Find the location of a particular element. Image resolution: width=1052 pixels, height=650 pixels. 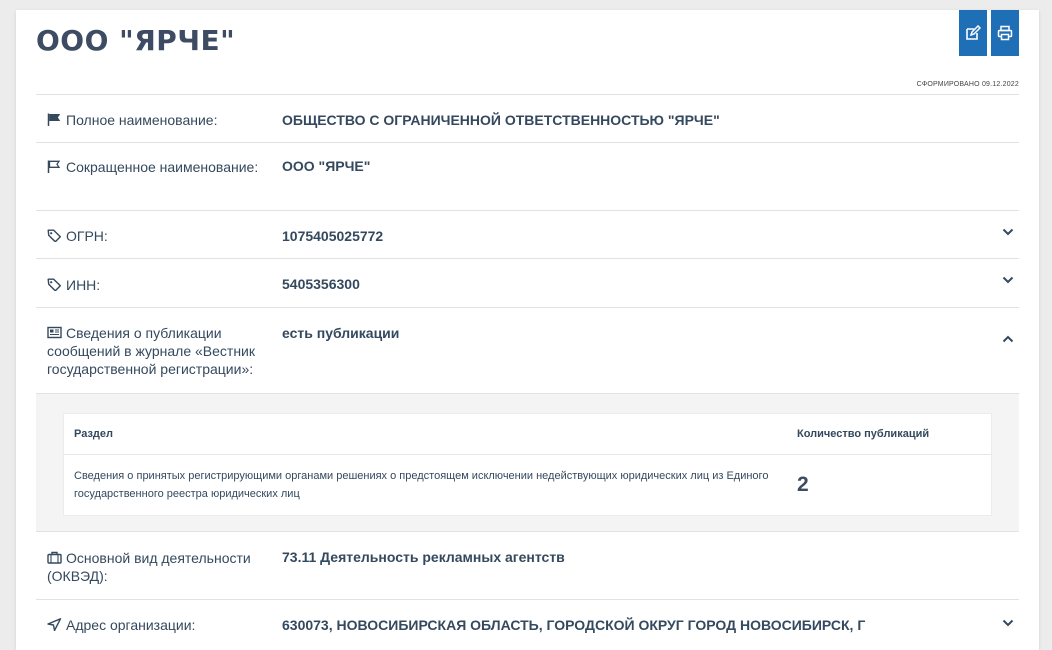

table-cell-count: 2 is located at coordinates (803, 484).